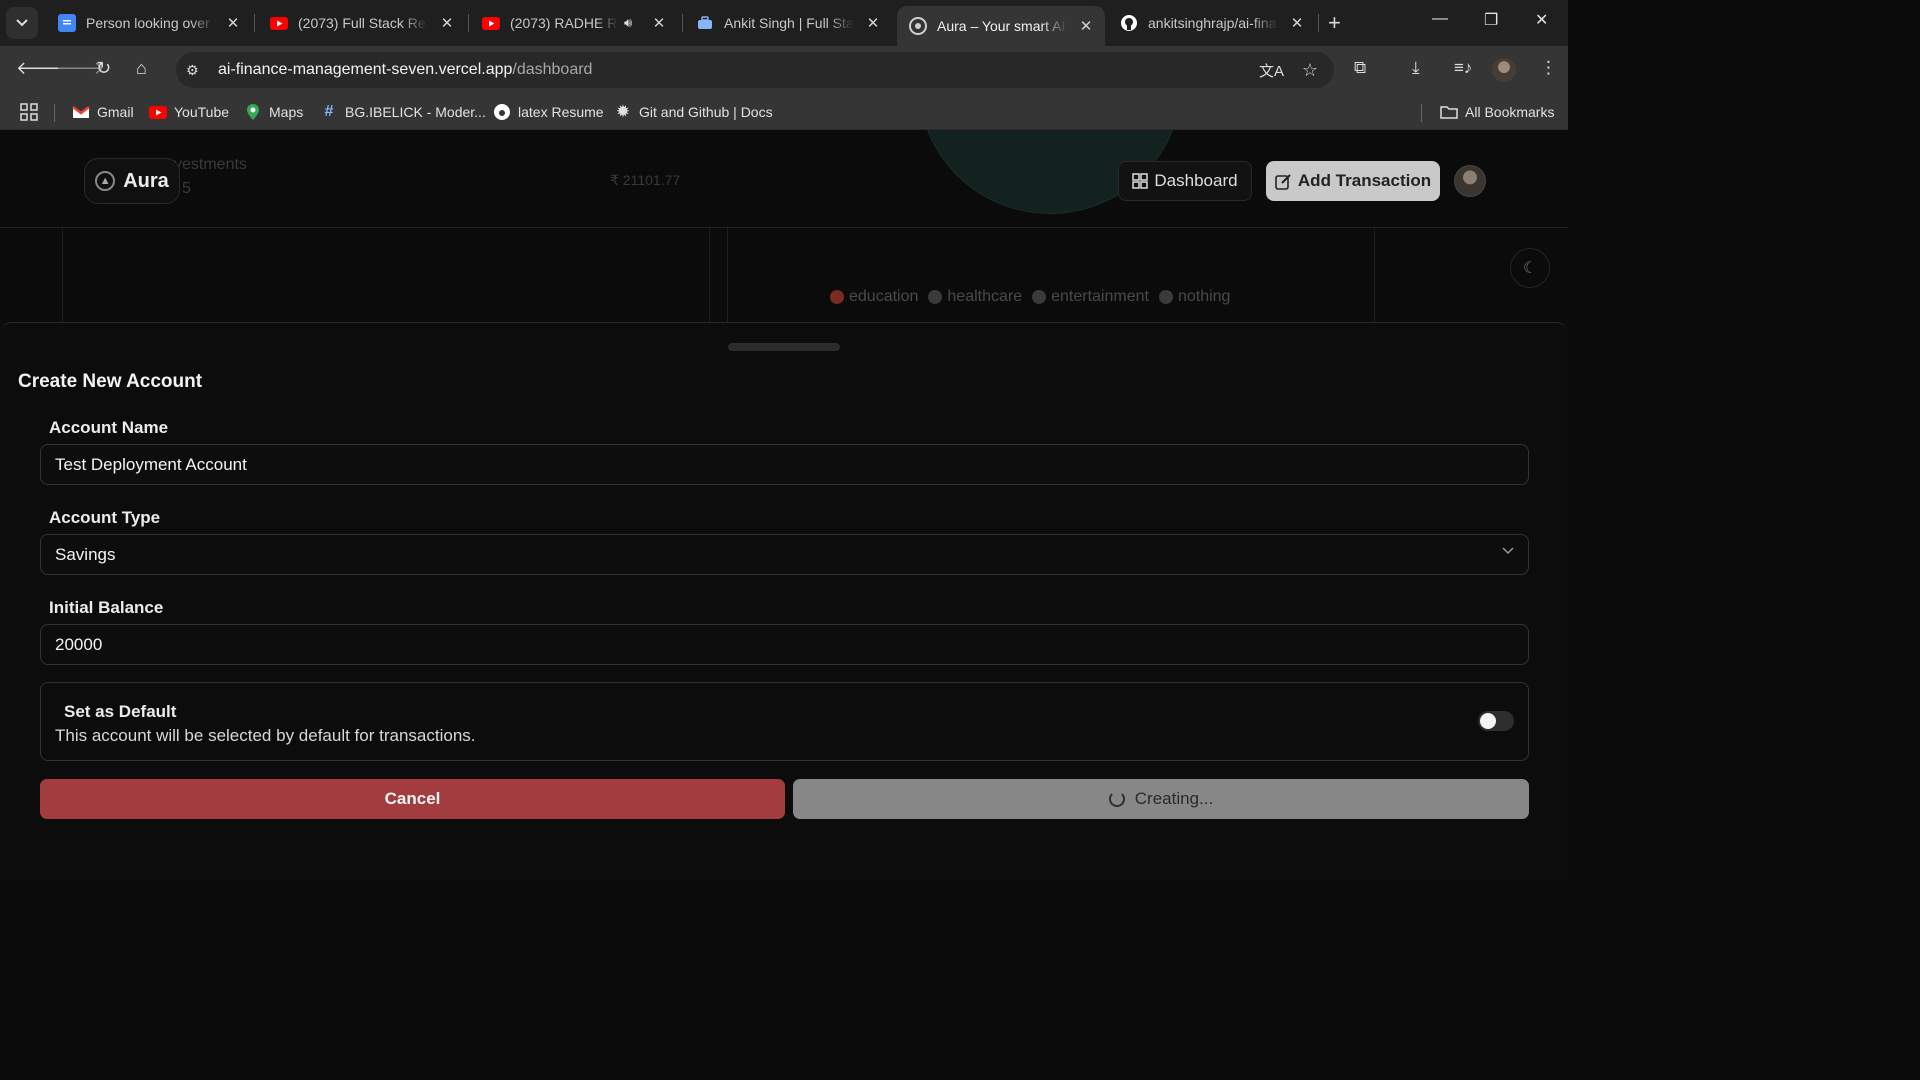  I want to click on apps-grid-icon, so click(29, 112).